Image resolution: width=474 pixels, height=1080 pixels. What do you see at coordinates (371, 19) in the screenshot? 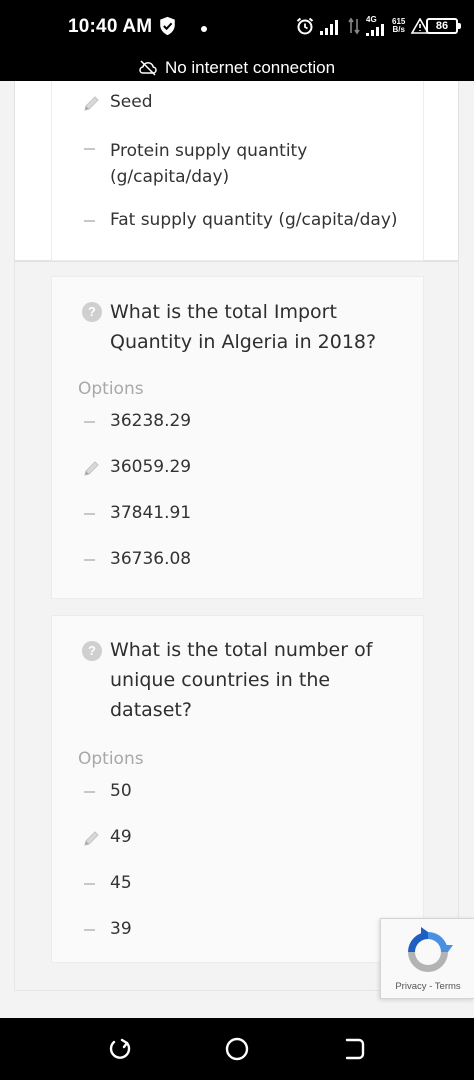
I see `network-type: 4G` at bounding box center [371, 19].